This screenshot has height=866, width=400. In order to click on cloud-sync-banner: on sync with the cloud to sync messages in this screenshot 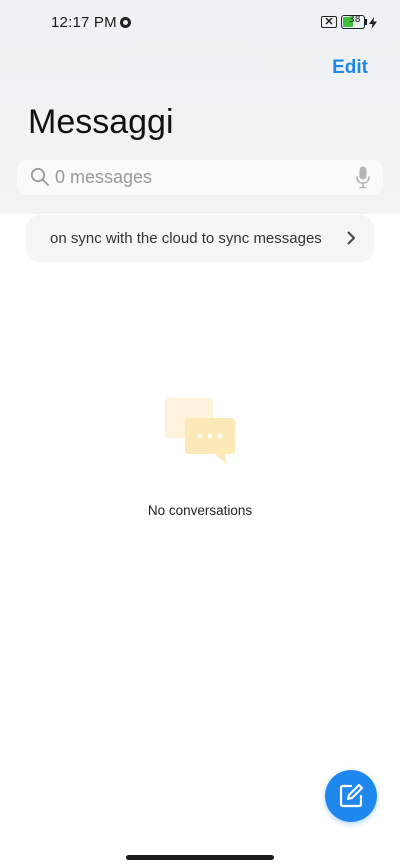, I will do `click(200, 238)`.